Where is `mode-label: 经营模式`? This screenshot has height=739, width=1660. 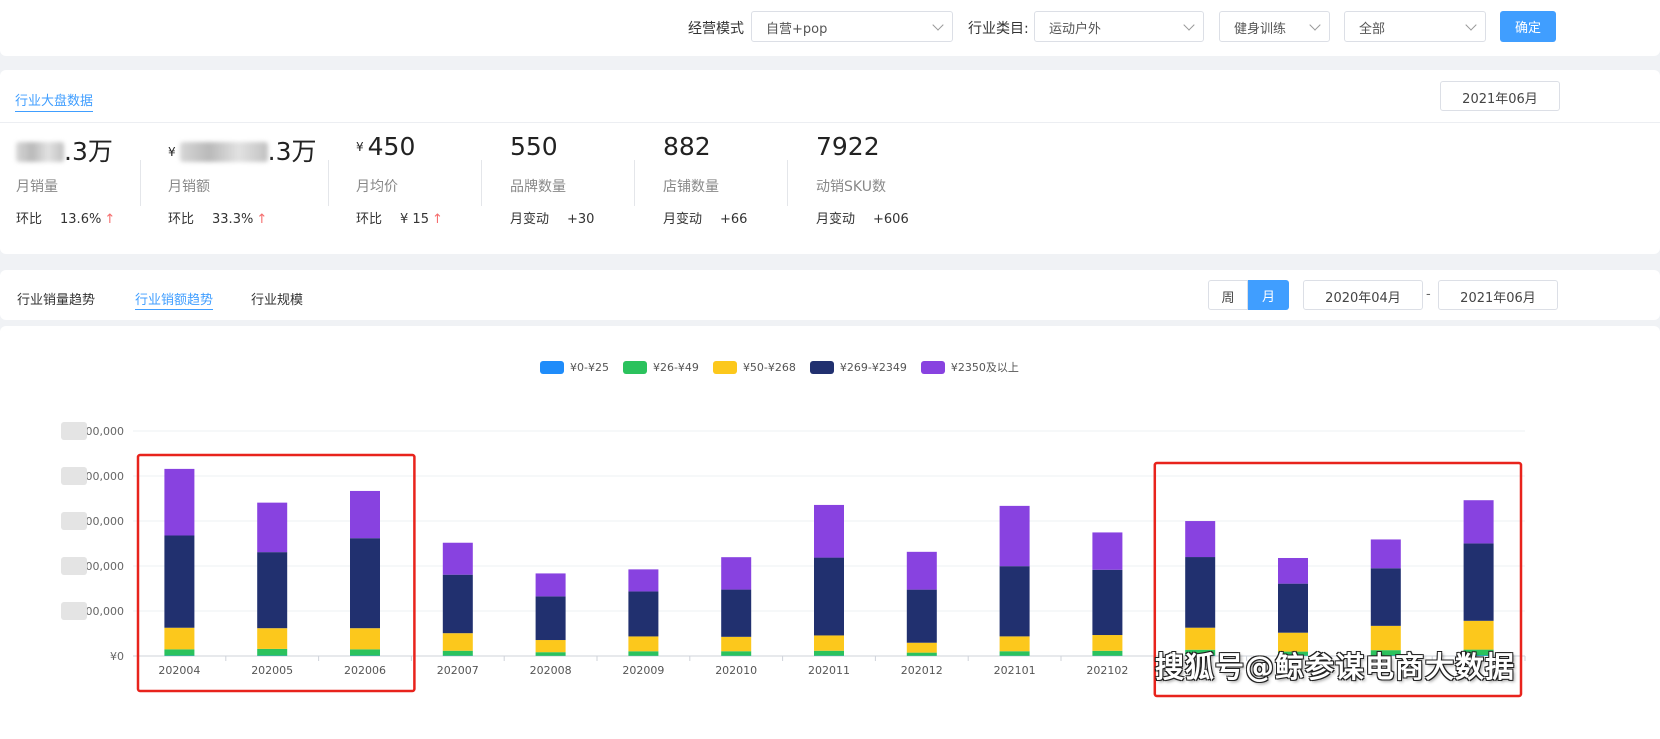 mode-label: 经营模式 is located at coordinates (716, 29).